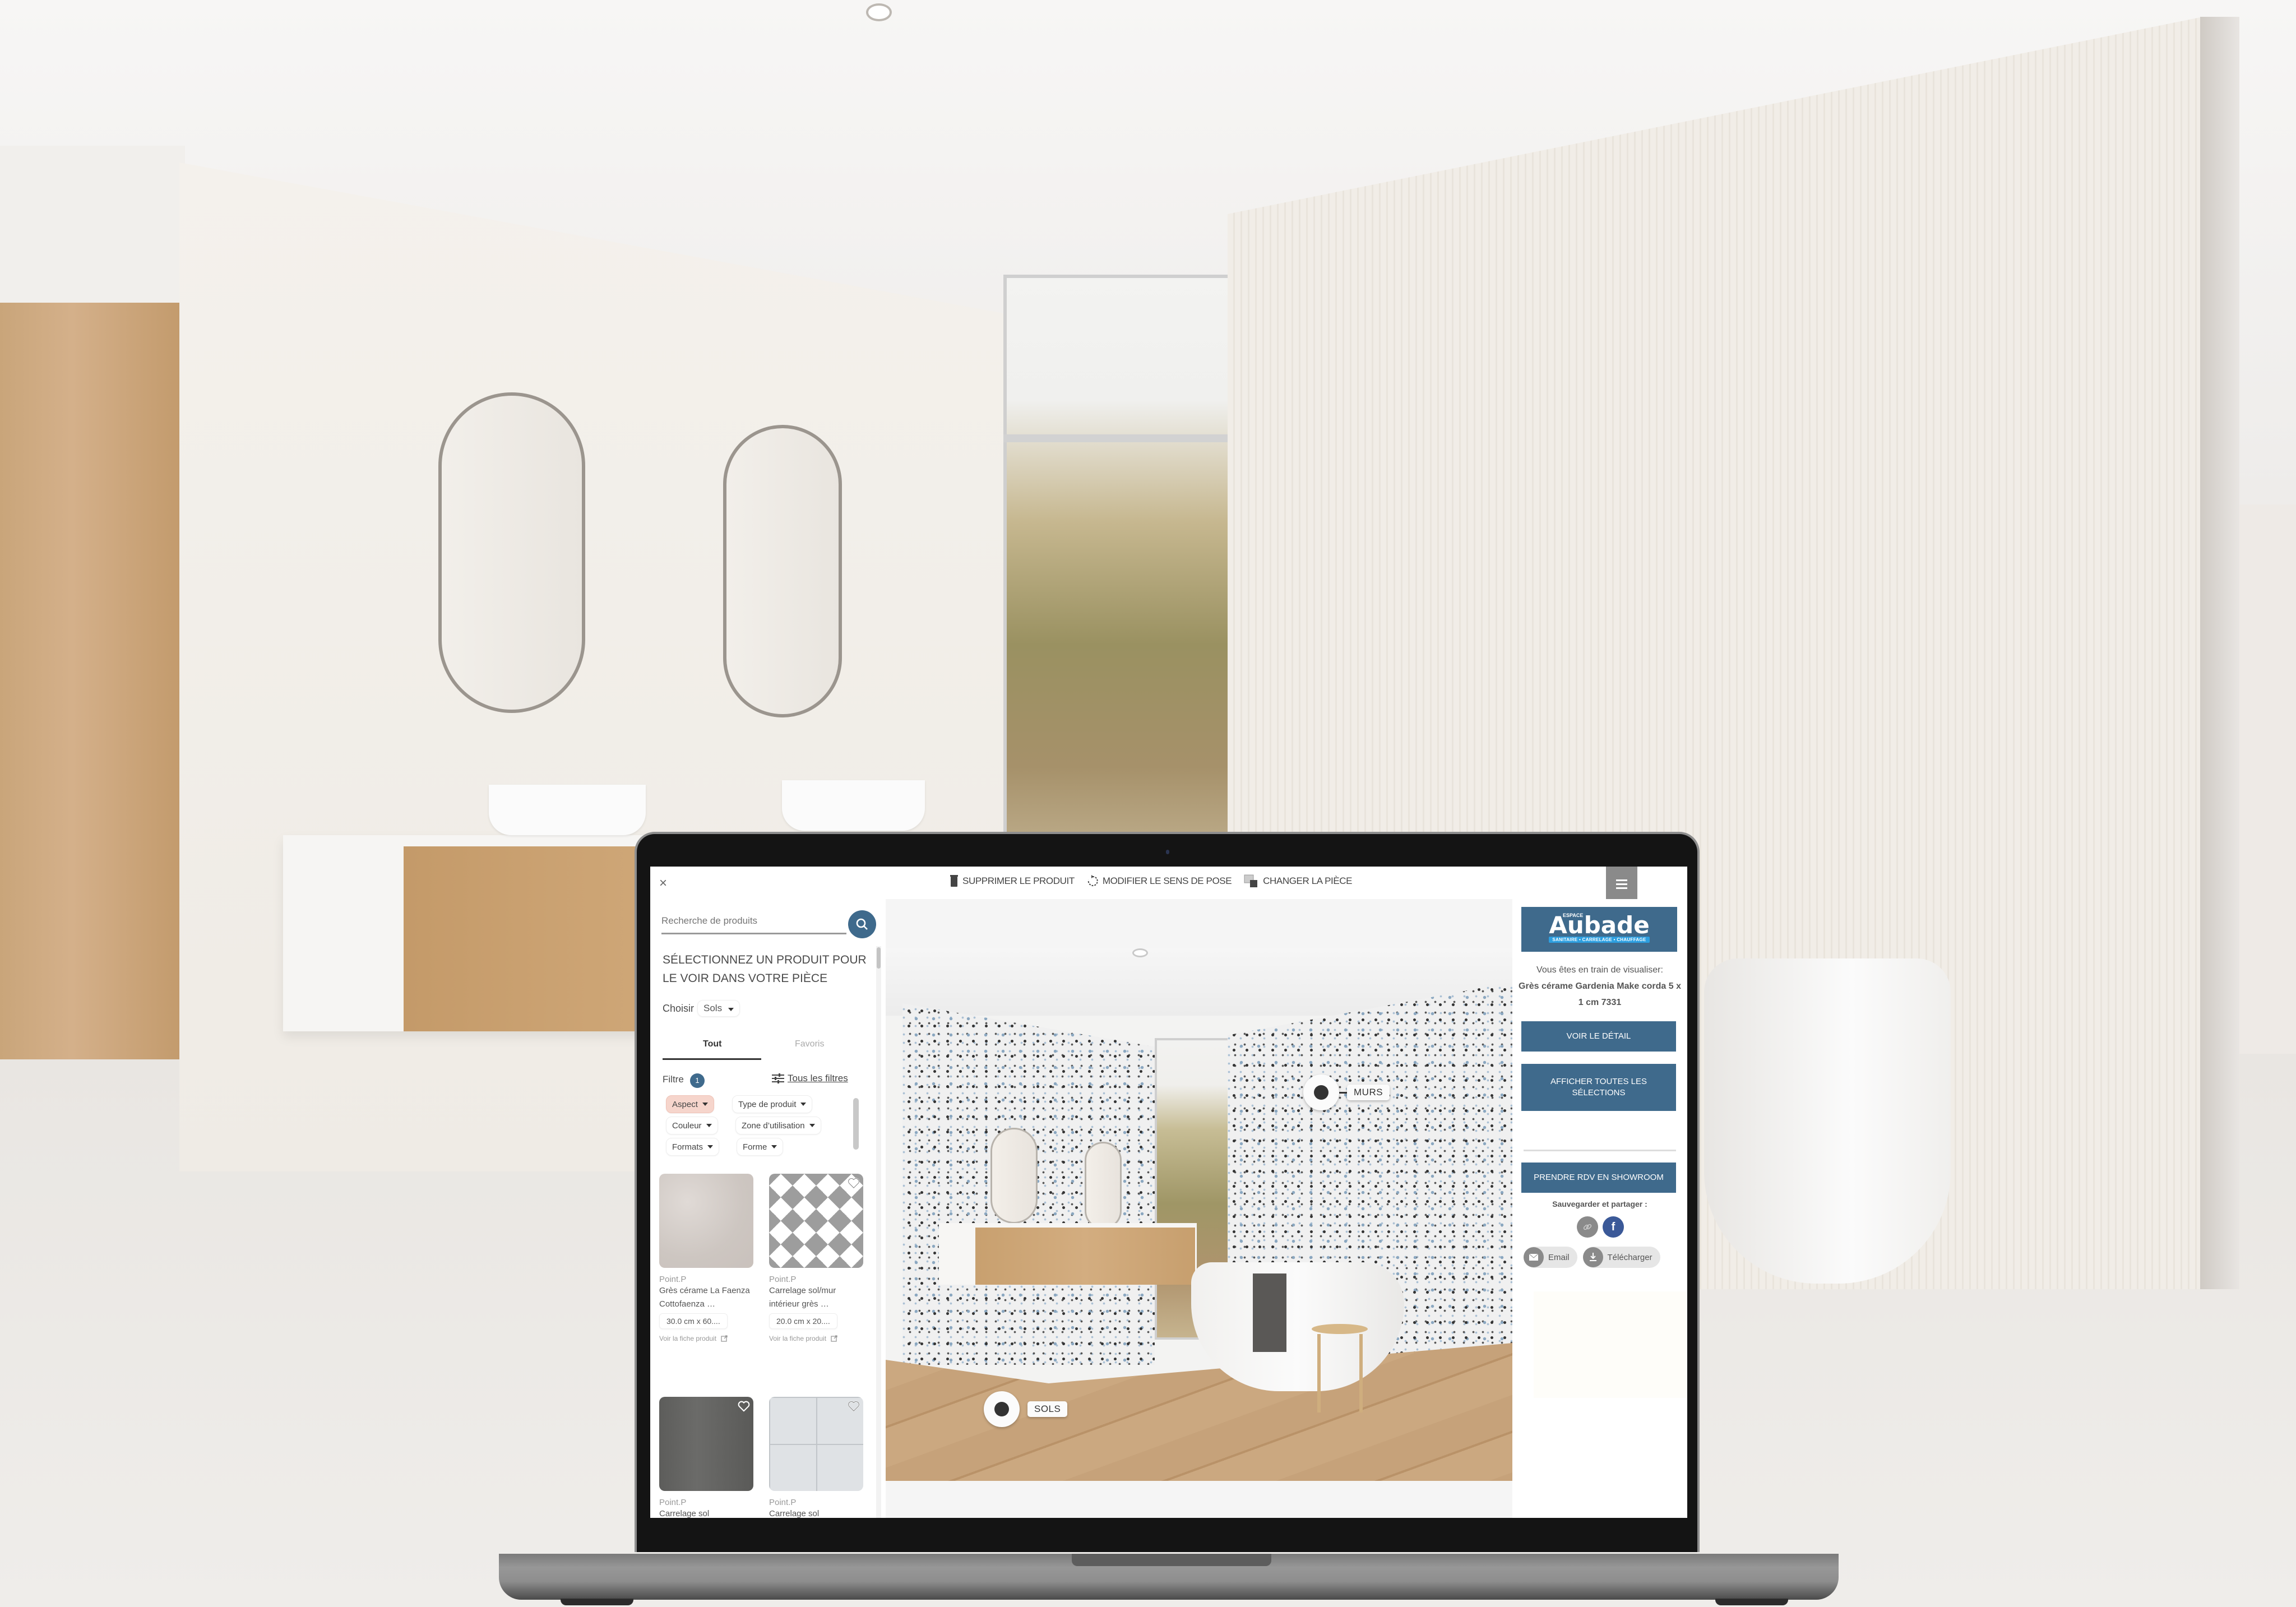 This screenshot has height=1607, width=2296. I want to click on delete-product-label: SUPPRIMER LE PRODUIT, so click(1018, 881).